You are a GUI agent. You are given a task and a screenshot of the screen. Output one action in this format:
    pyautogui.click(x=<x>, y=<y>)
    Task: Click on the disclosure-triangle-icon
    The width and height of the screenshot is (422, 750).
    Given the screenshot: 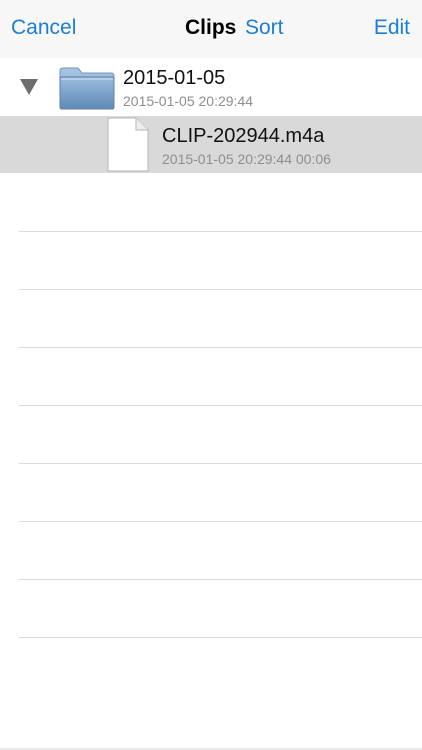 What is the action you would take?
    pyautogui.click(x=29, y=87)
    